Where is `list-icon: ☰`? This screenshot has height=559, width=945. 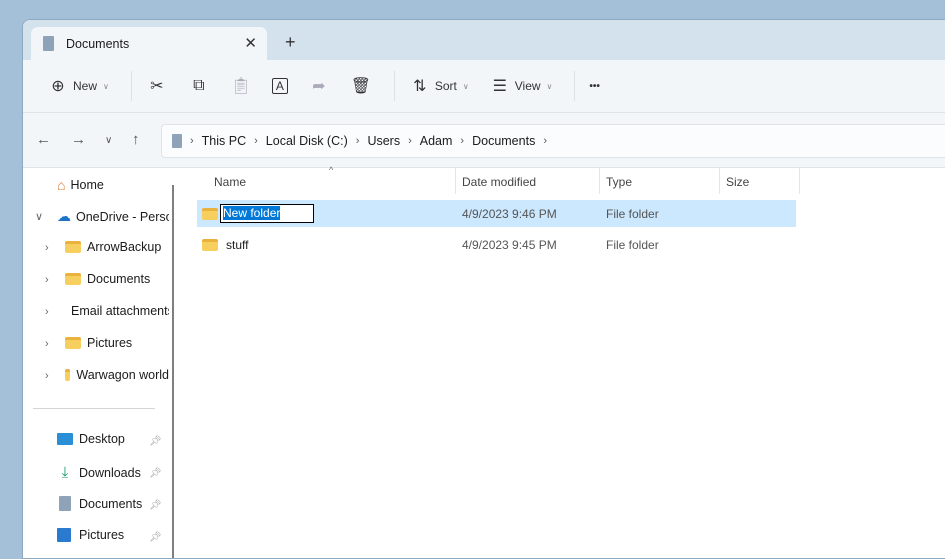 list-icon: ☰ is located at coordinates (499, 86).